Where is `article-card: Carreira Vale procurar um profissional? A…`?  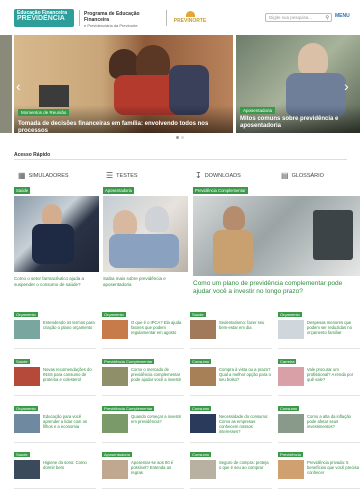 article-card: Carreira Vale procurar um profissional? A… is located at coordinates (319, 379).